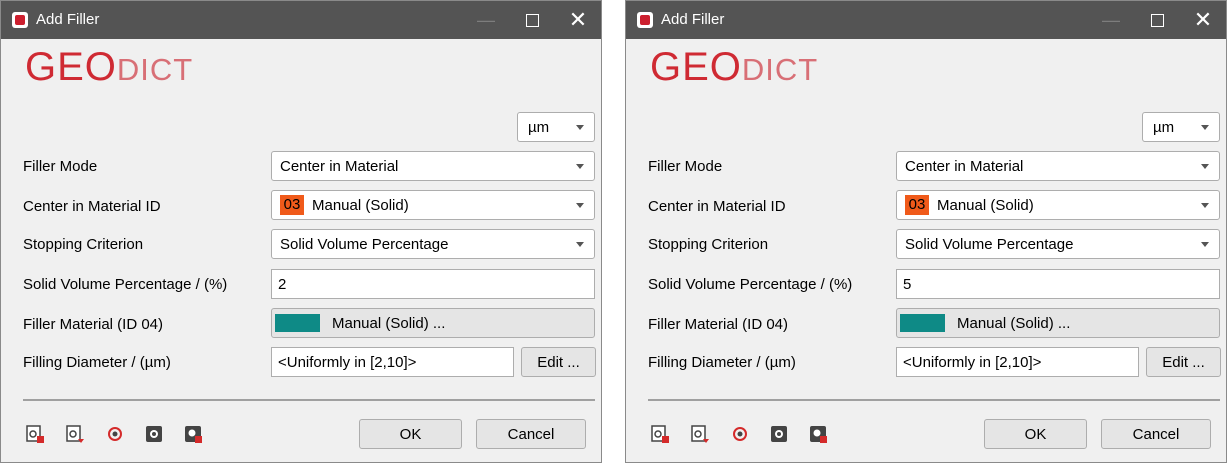 The image size is (1227, 463). What do you see at coordinates (433, 284) in the screenshot?
I see `solid-volume-input: 2` at bounding box center [433, 284].